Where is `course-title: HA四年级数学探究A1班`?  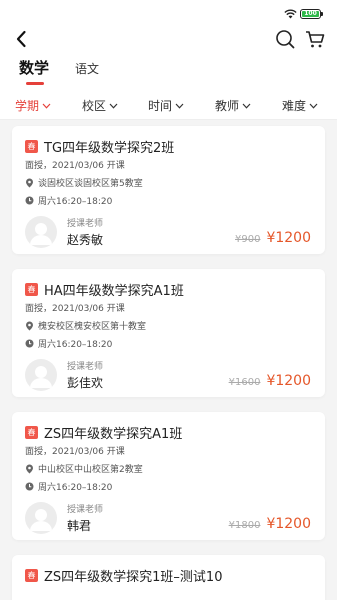 course-title: HA四年级数学探究A1班 is located at coordinates (114, 291).